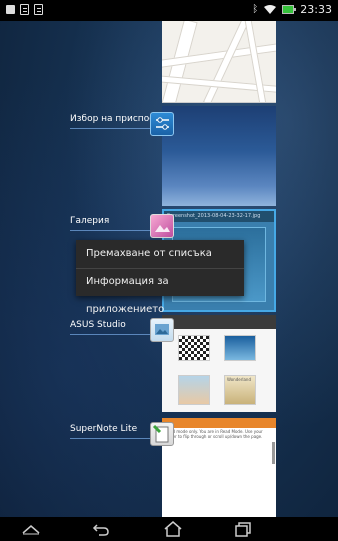  What do you see at coordinates (101, 529) in the screenshot?
I see `back-icon` at bounding box center [101, 529].